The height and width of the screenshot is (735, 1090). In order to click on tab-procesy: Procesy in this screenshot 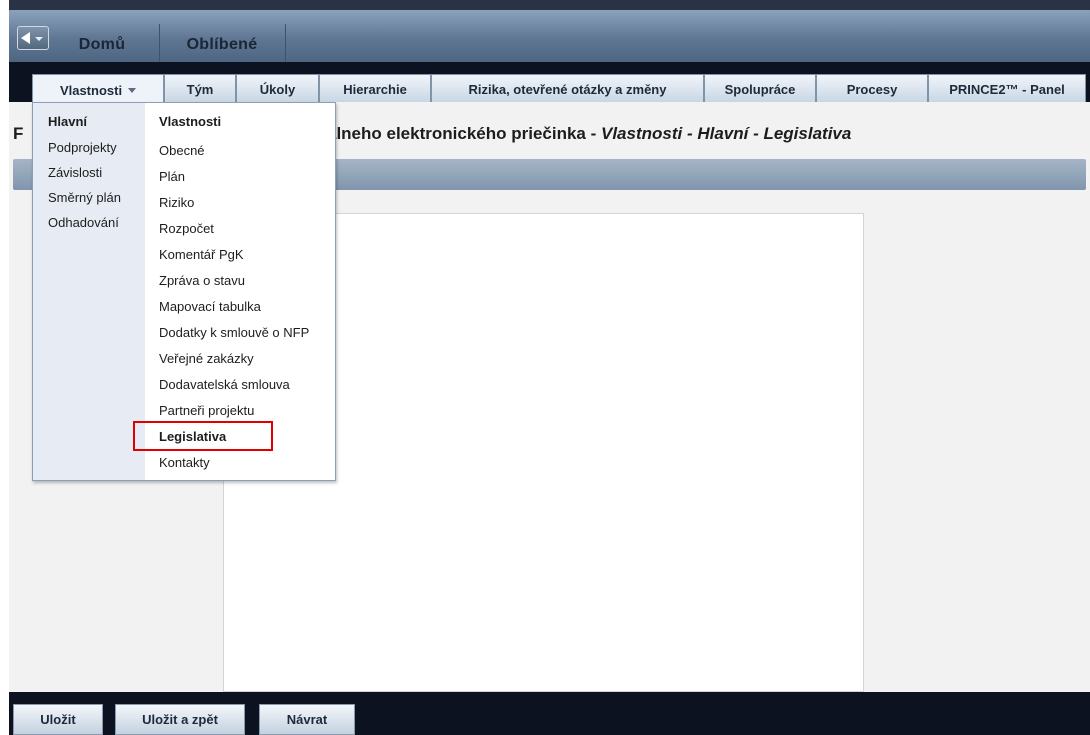, I will do `click(872, 89)`.